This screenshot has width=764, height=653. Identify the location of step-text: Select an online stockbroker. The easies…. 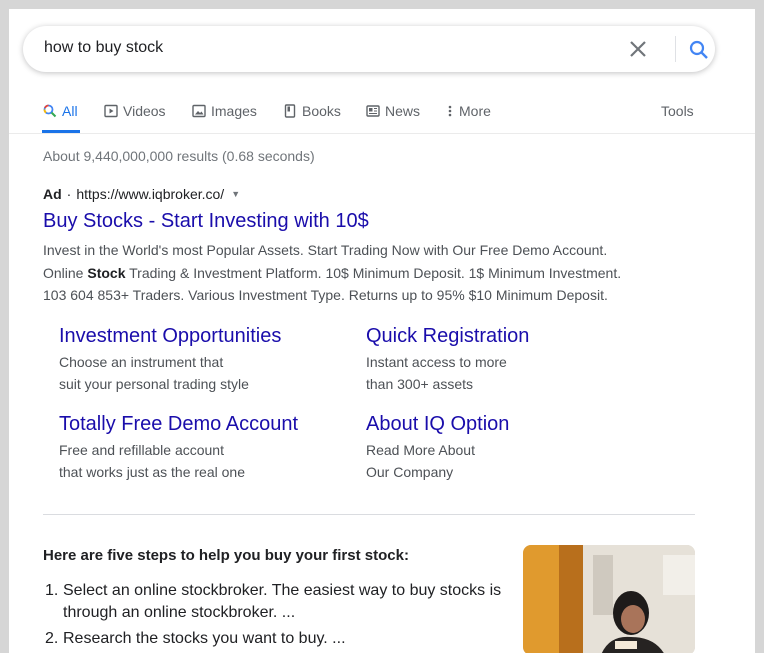
(282, 601).